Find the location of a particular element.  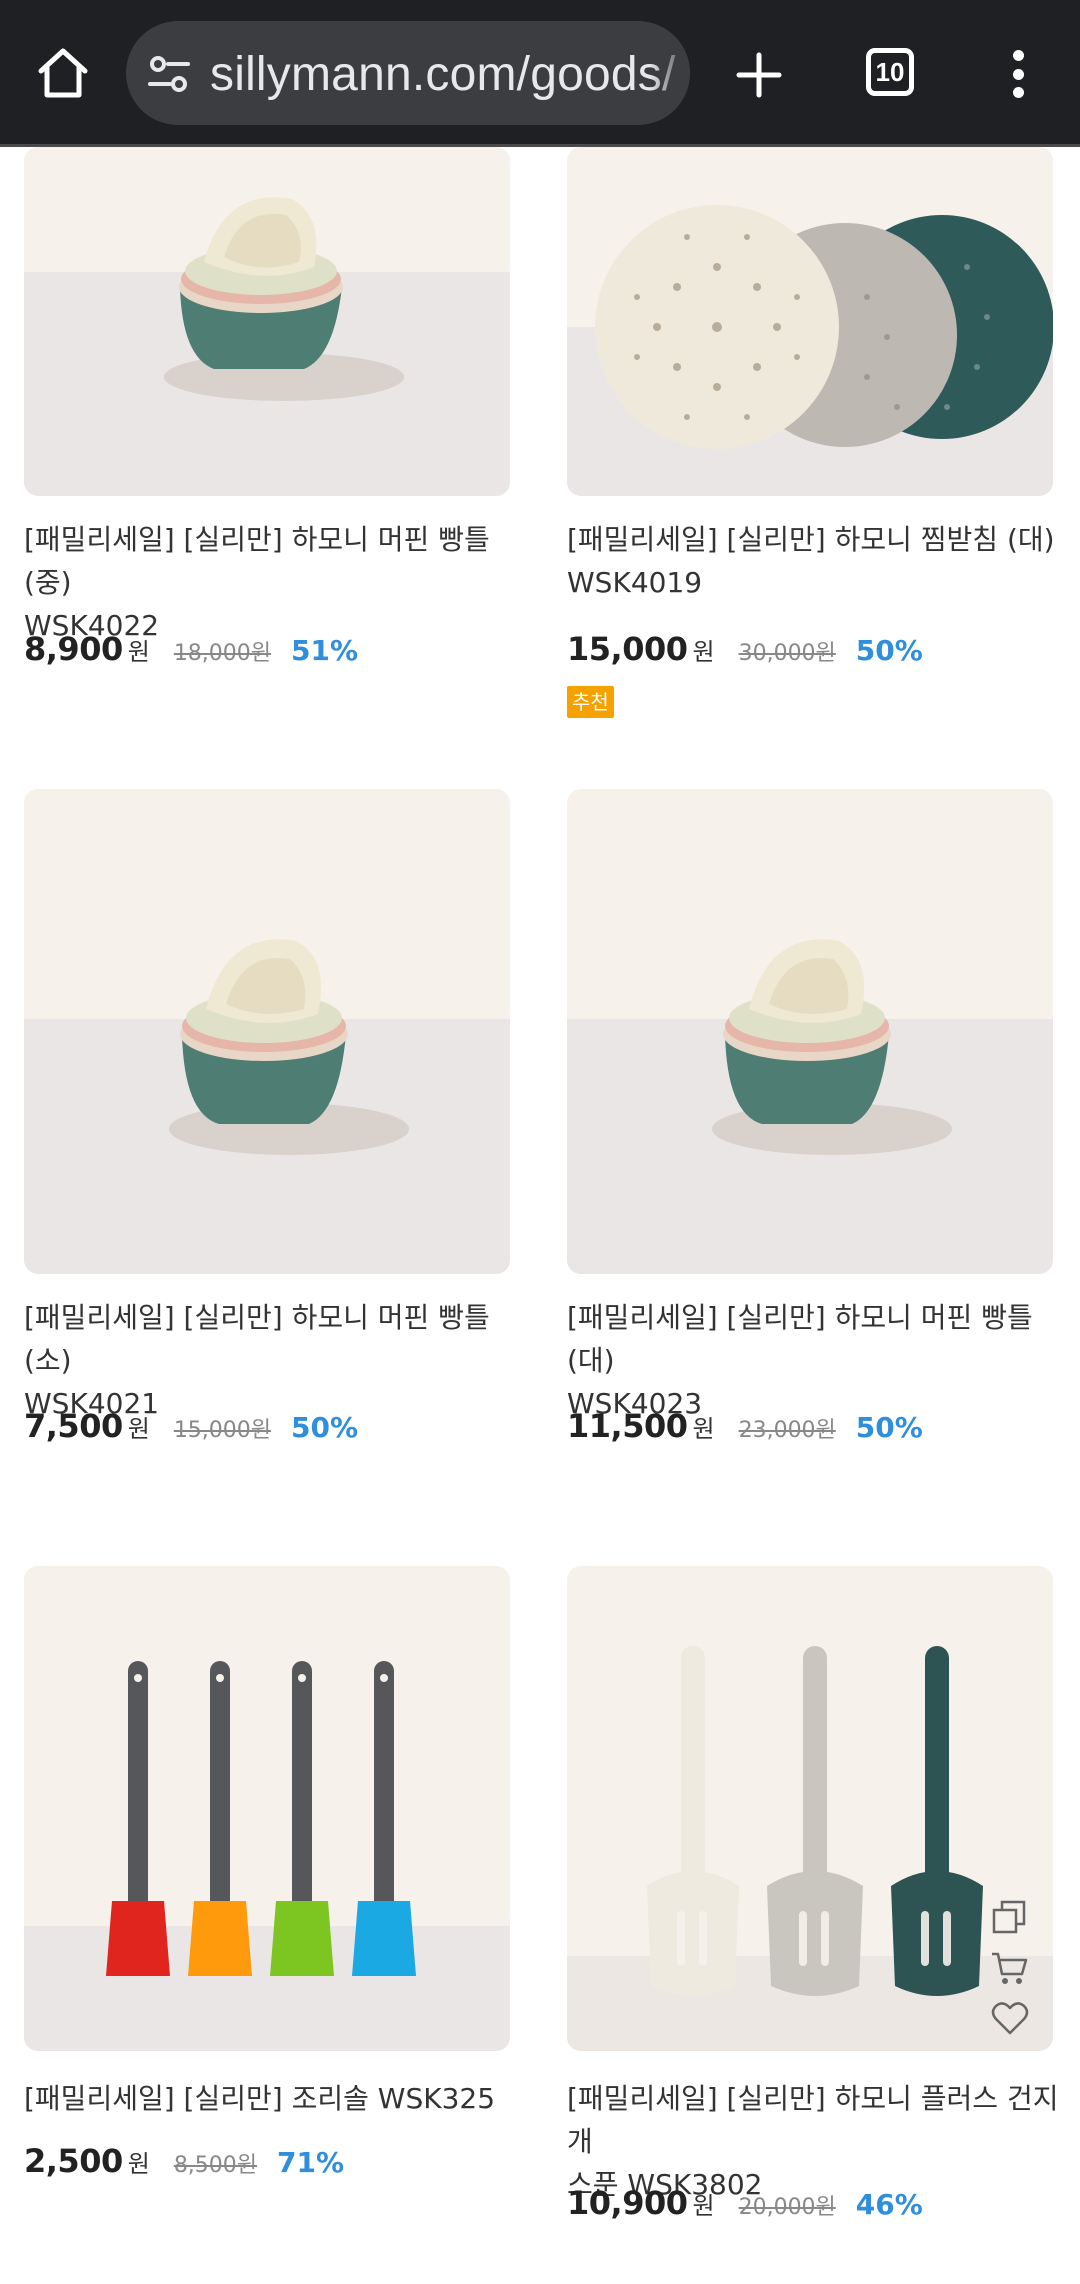

cart-icon is located at coordinates (1010, 1968).